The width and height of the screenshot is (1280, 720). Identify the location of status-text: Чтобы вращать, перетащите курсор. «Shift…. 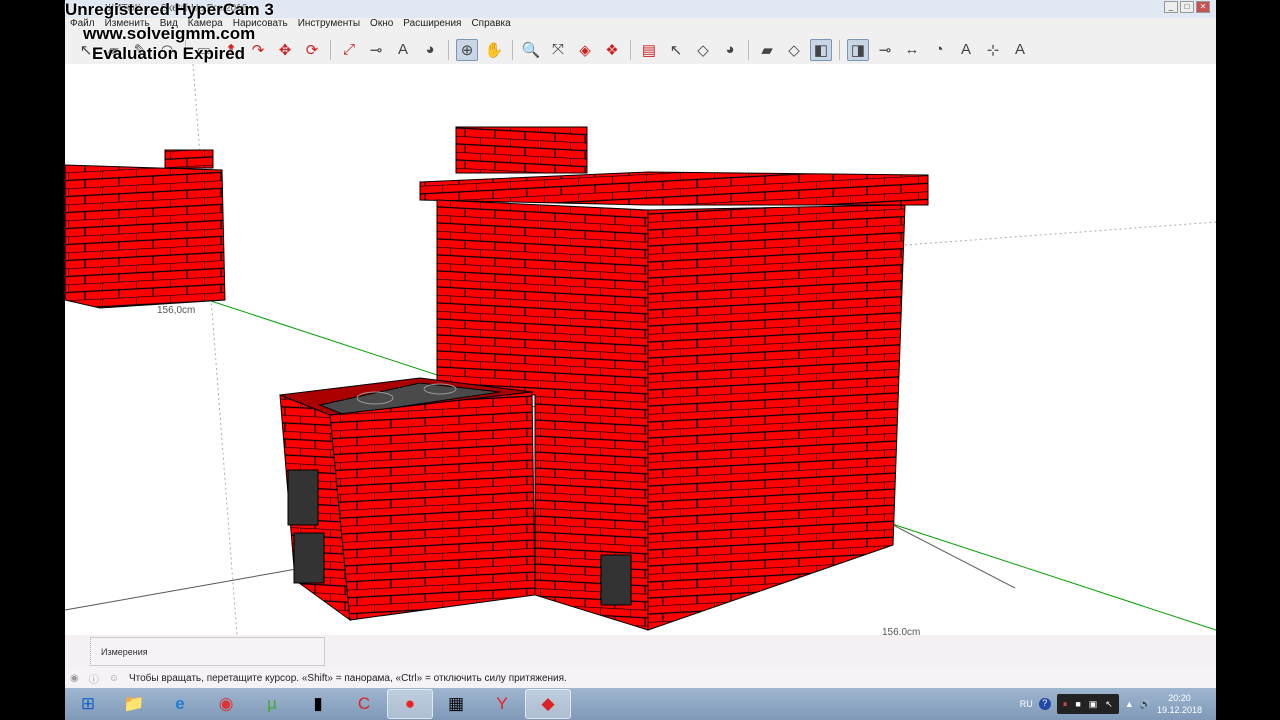
(347, 678).